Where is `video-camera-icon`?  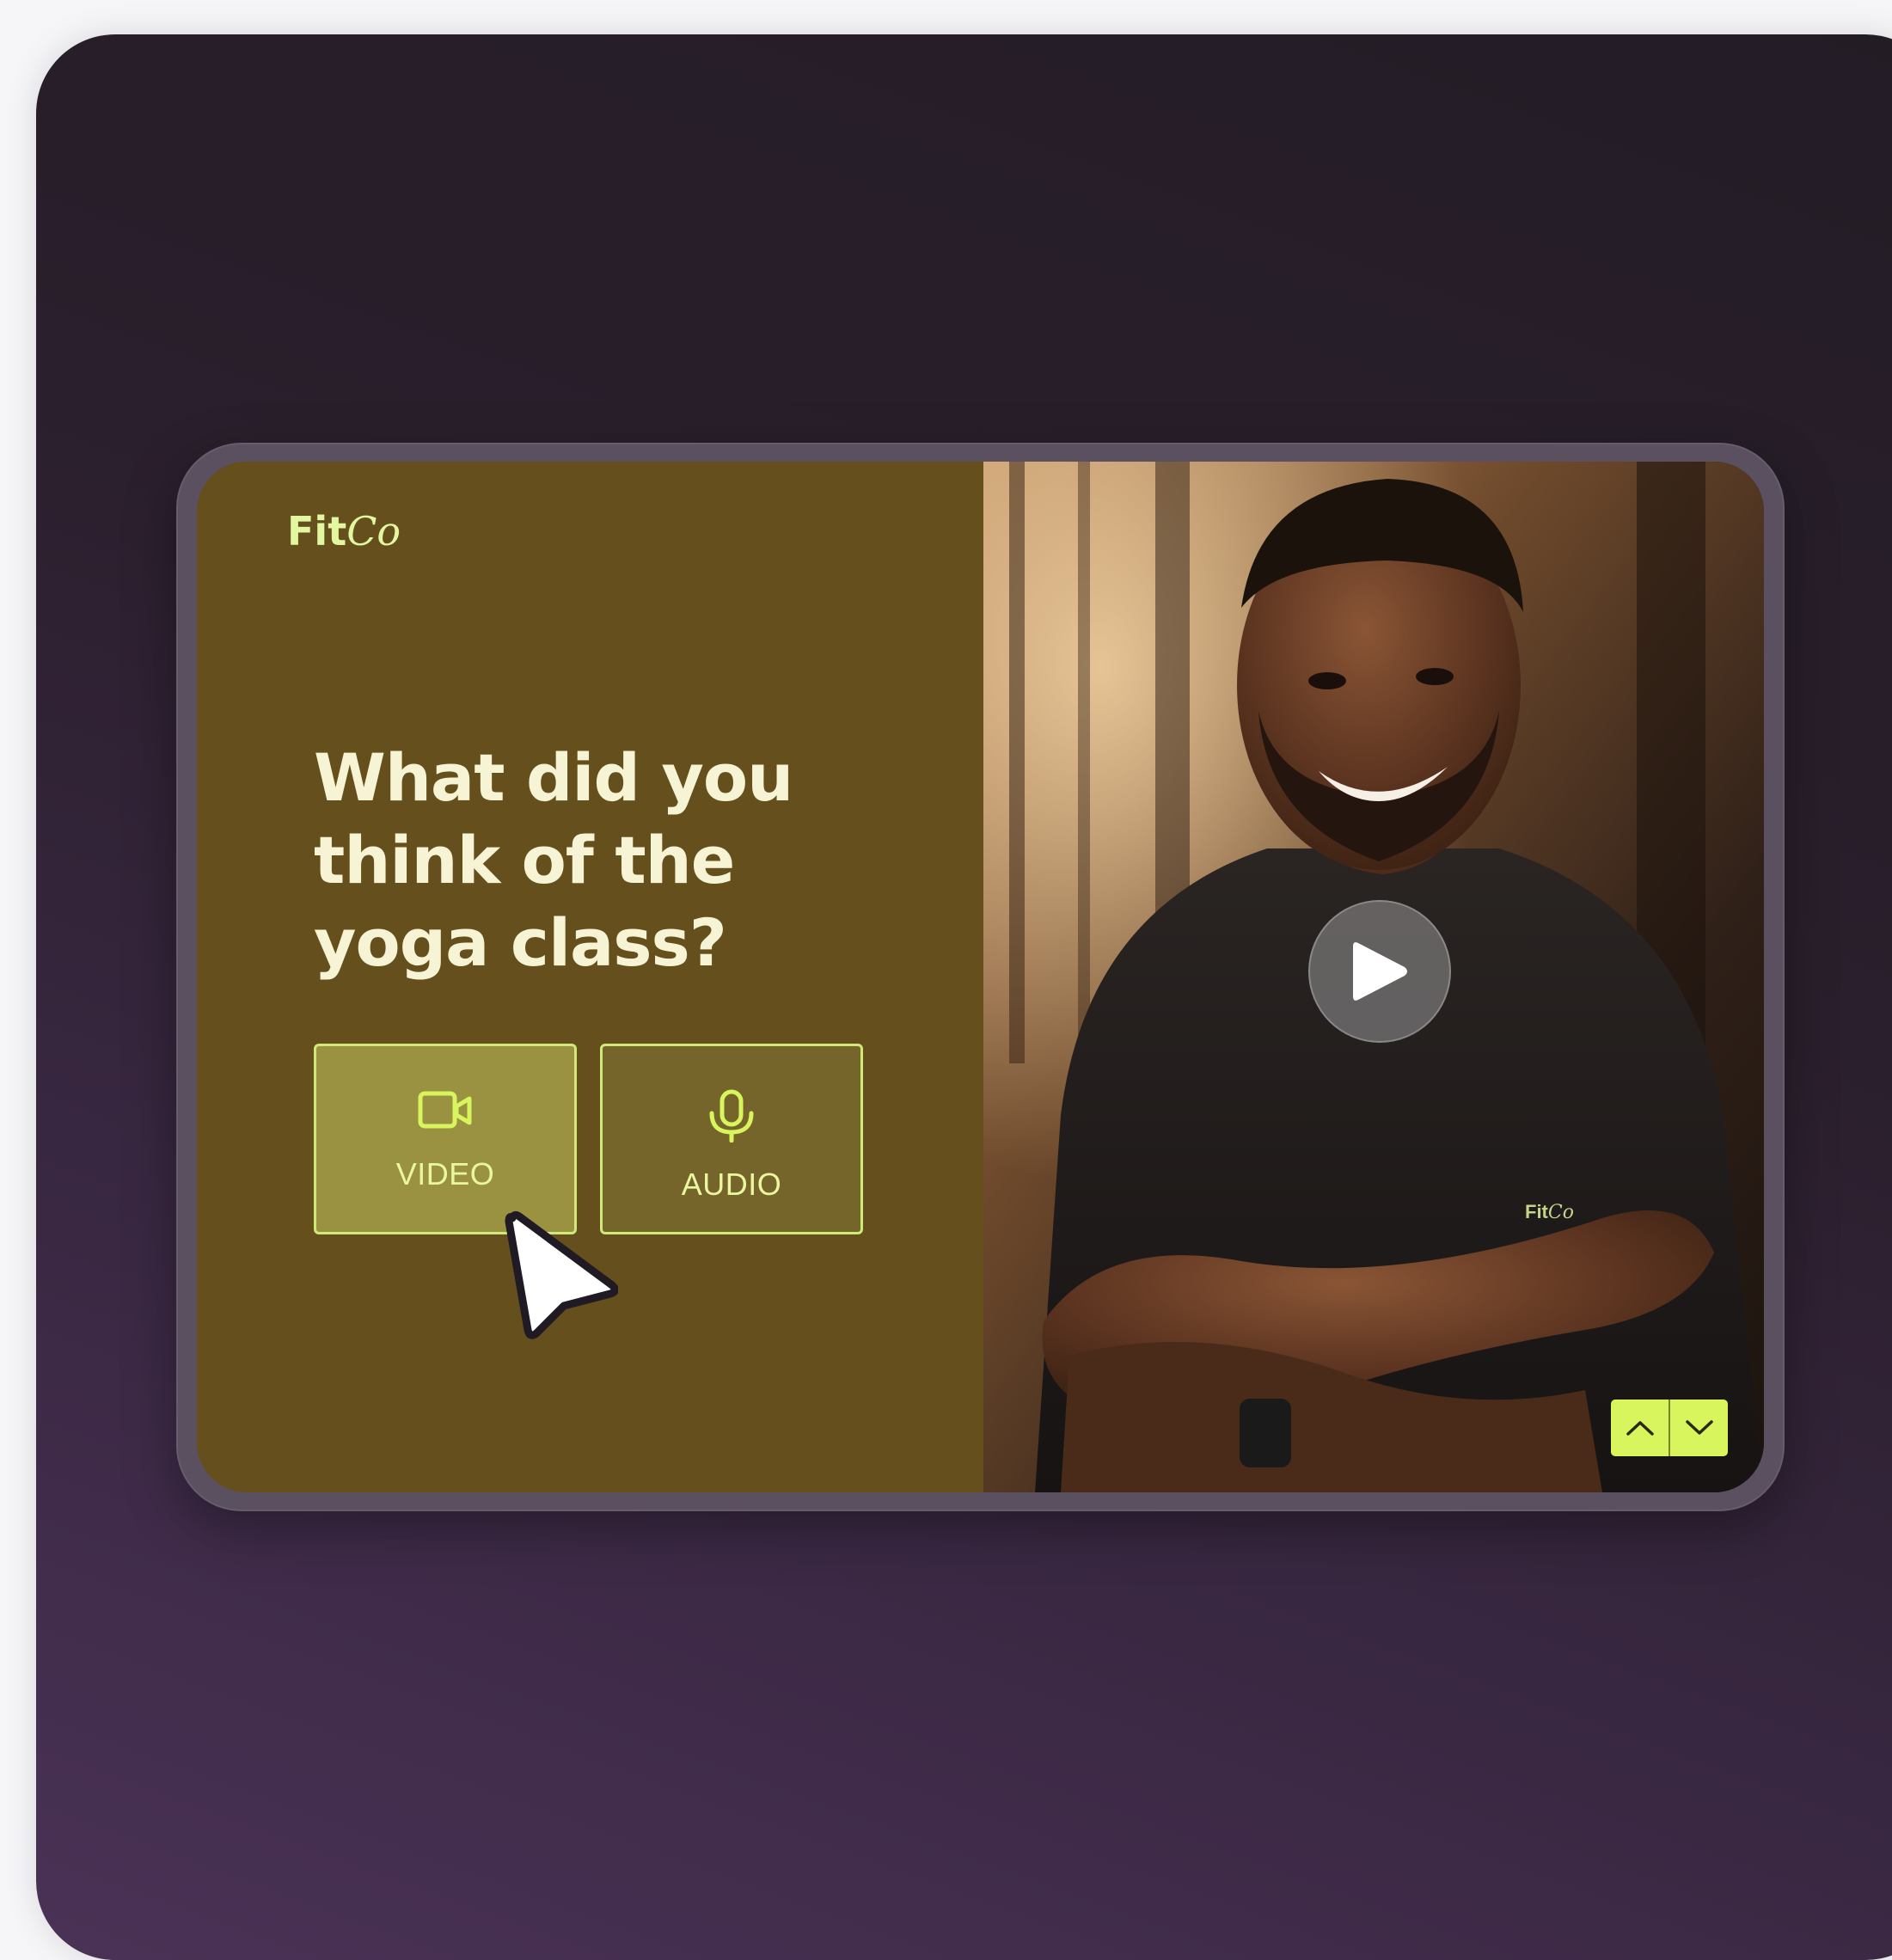 video-camera-icon is located at coordinates (445, 1110).